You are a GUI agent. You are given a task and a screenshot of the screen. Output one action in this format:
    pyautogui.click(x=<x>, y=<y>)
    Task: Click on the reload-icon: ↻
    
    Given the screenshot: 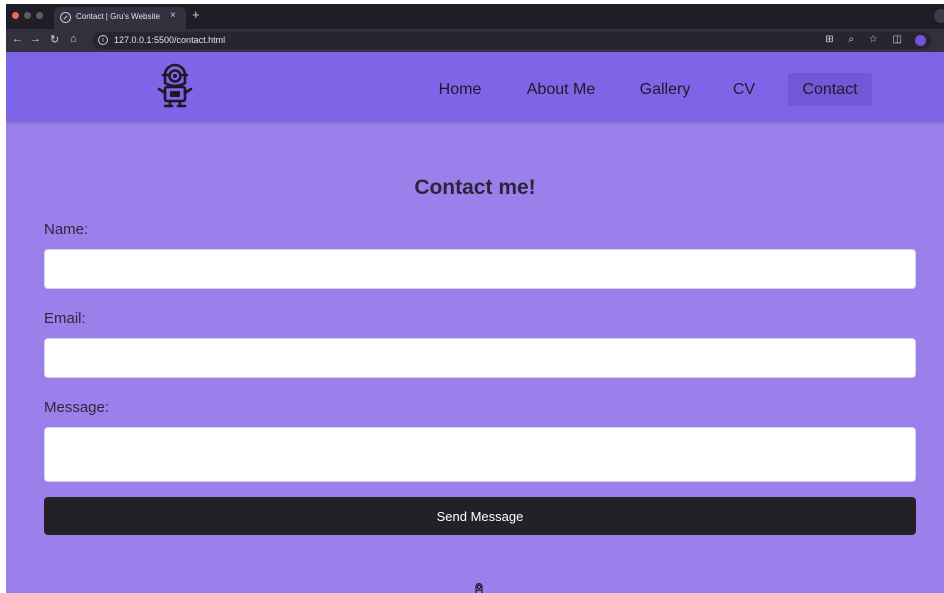 What is the action you would take?
    pyautogui.click(x=54, y=39)
    